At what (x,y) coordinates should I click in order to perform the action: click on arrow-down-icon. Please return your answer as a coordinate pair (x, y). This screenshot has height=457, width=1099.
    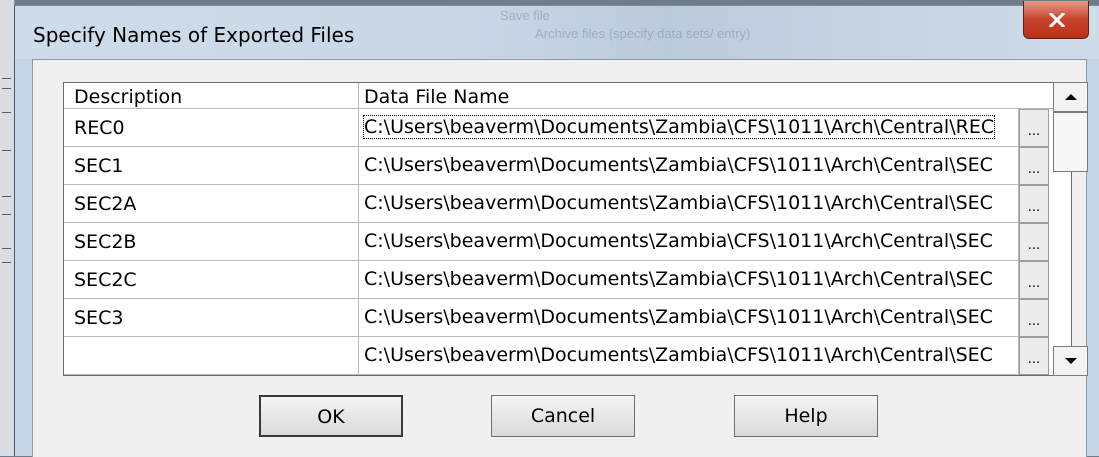
    Looking at the image, I should click on (1071, 361).